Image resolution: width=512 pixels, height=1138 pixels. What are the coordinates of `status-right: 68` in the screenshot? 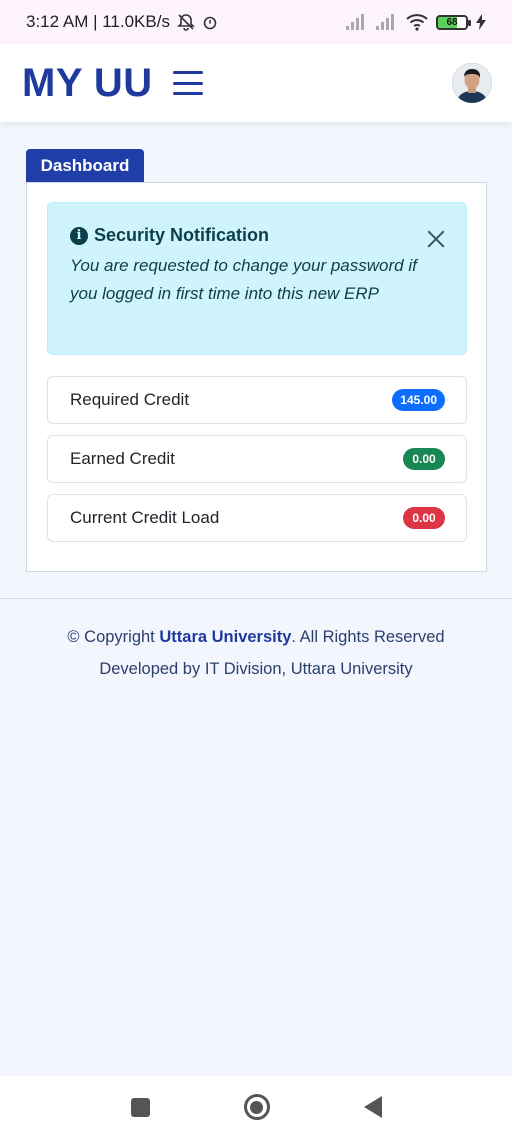 It's located at (416, 22).